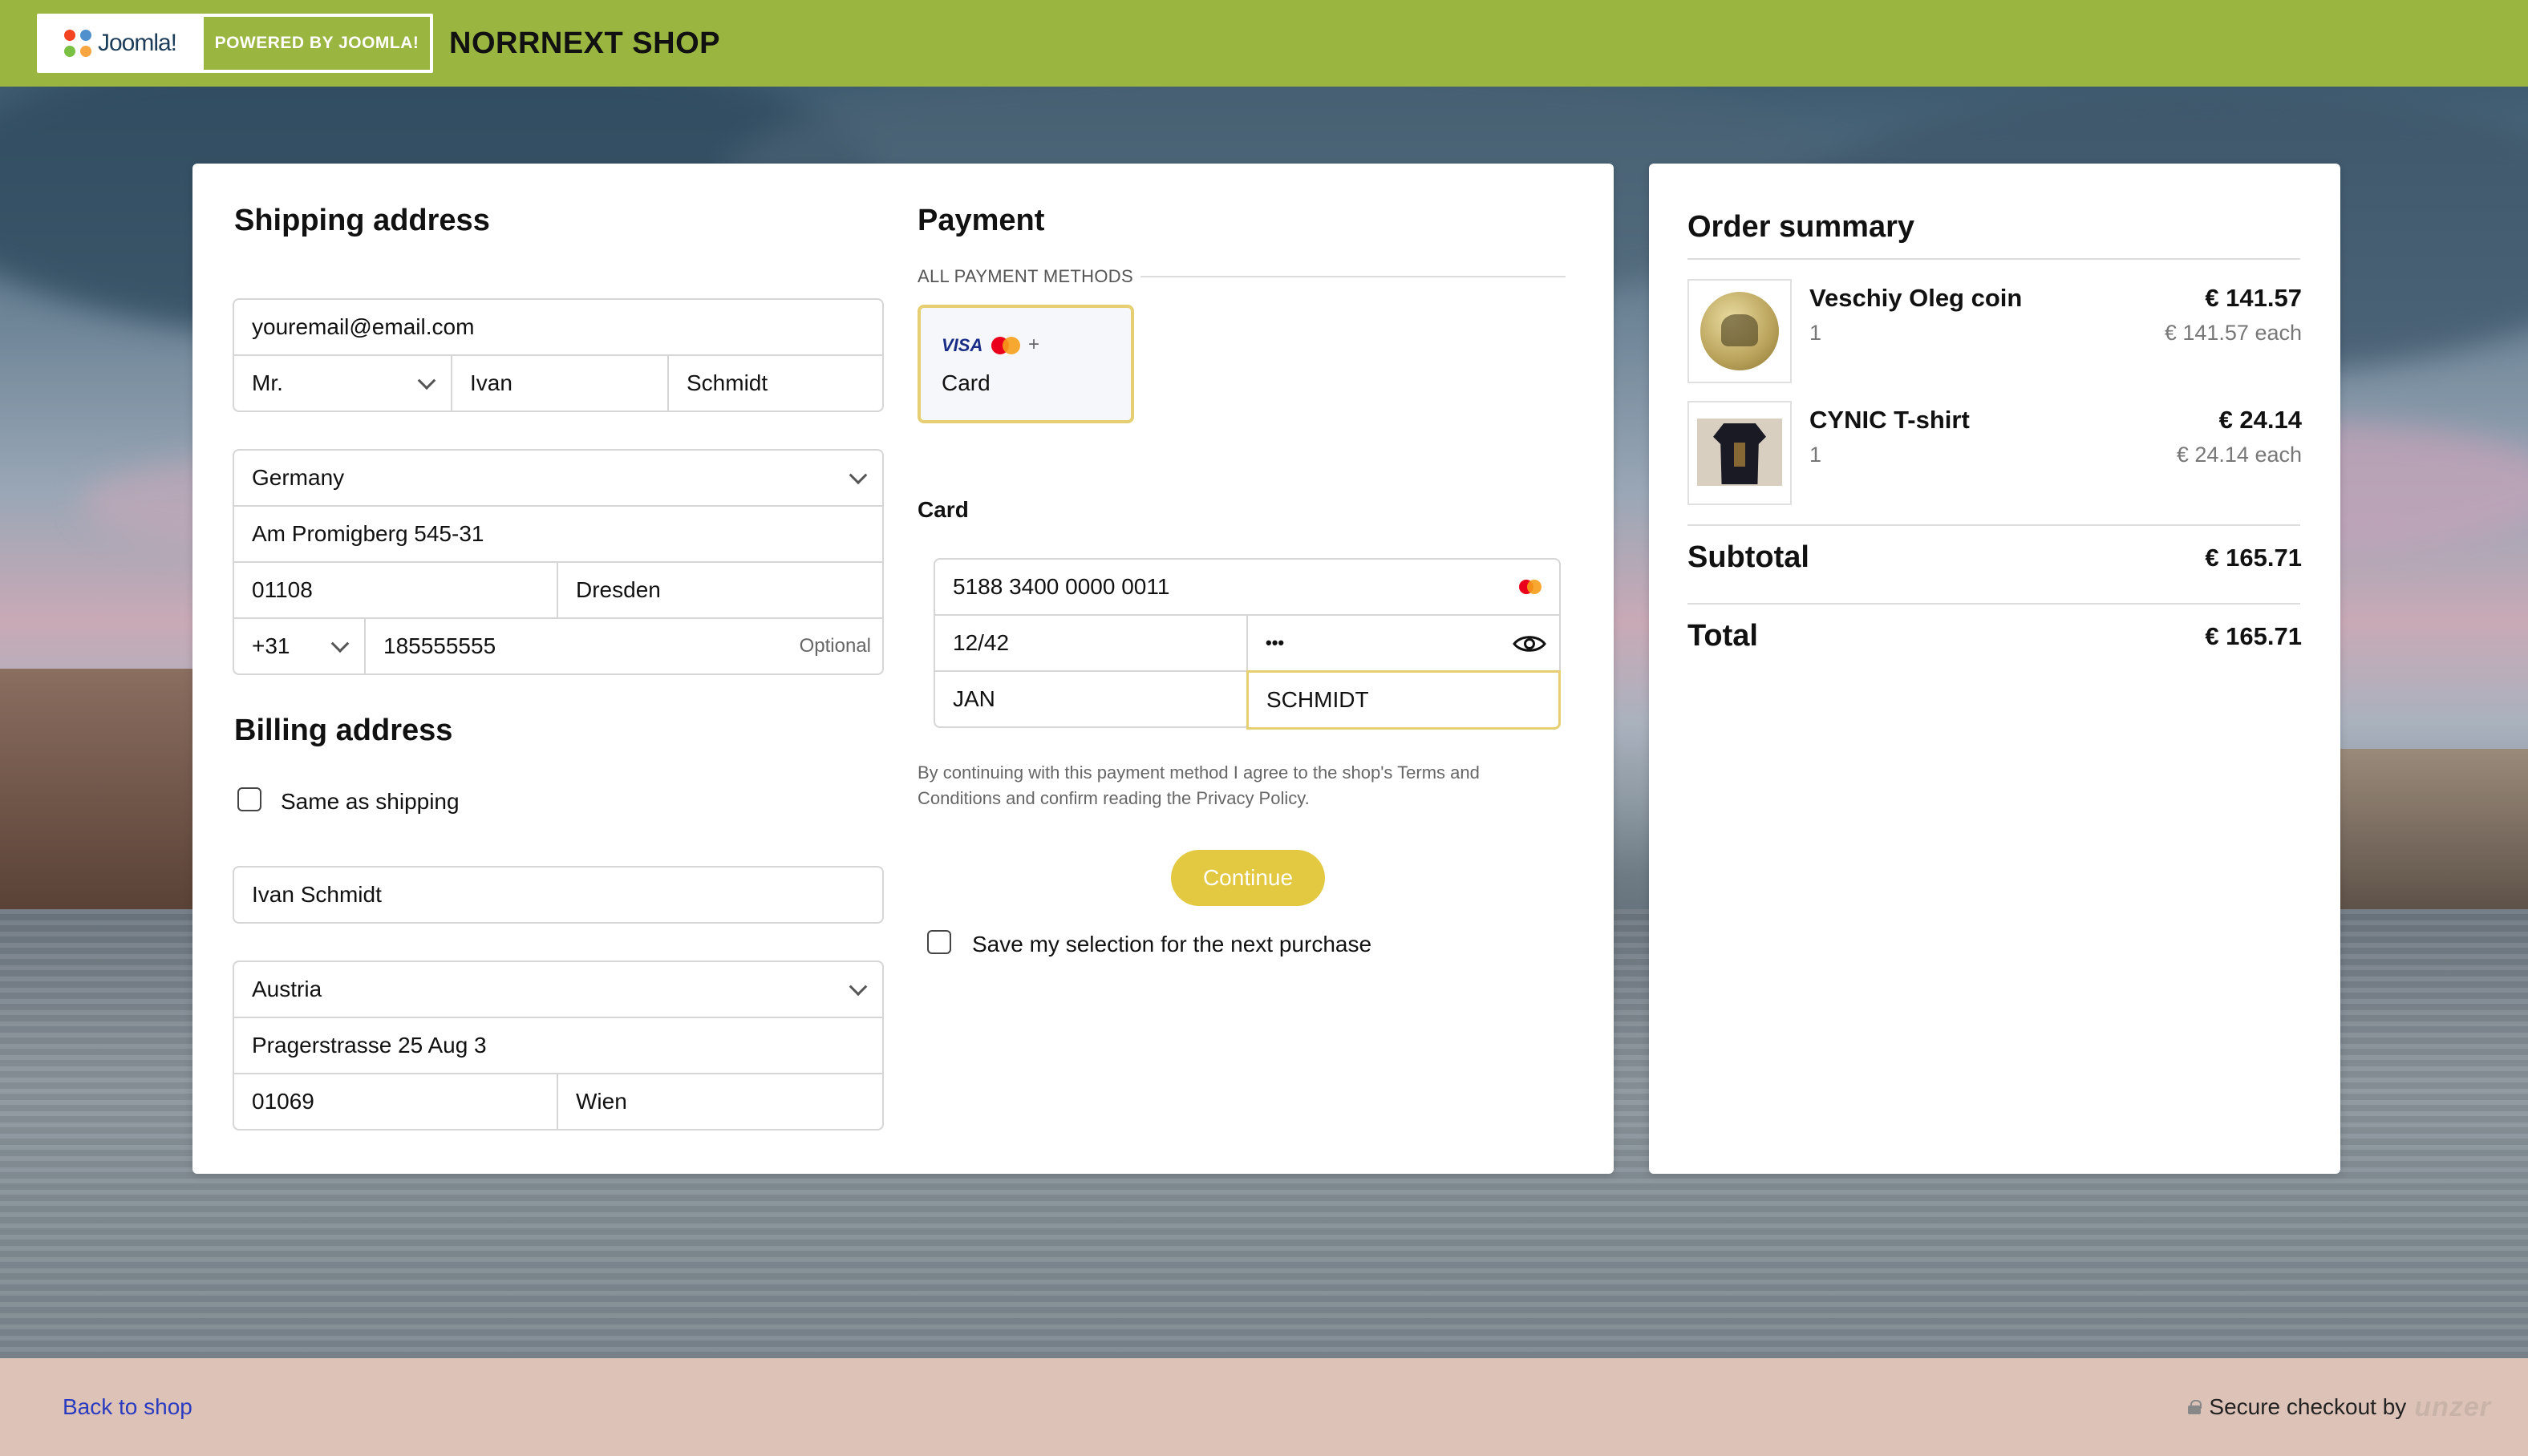  Describe the element at coordinates (835, 646) in the screenshot. I see `optional-hint: Optional` at that location.